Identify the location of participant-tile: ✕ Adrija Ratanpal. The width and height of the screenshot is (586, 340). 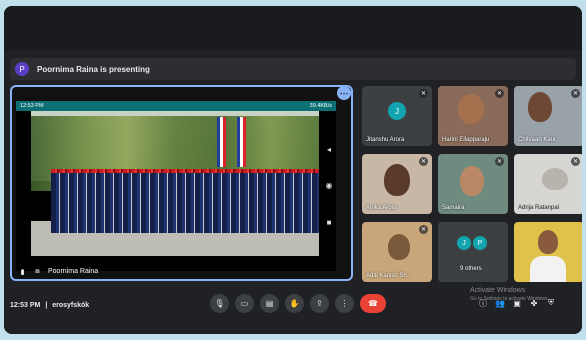
(548, 184).